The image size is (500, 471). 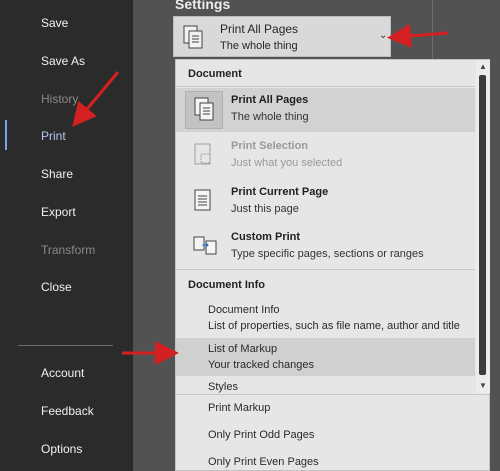 What do you see at coordinates (418, 35) in the screenshot?
I see `arrow-to-dropdown` at bounding box center [418, 35].